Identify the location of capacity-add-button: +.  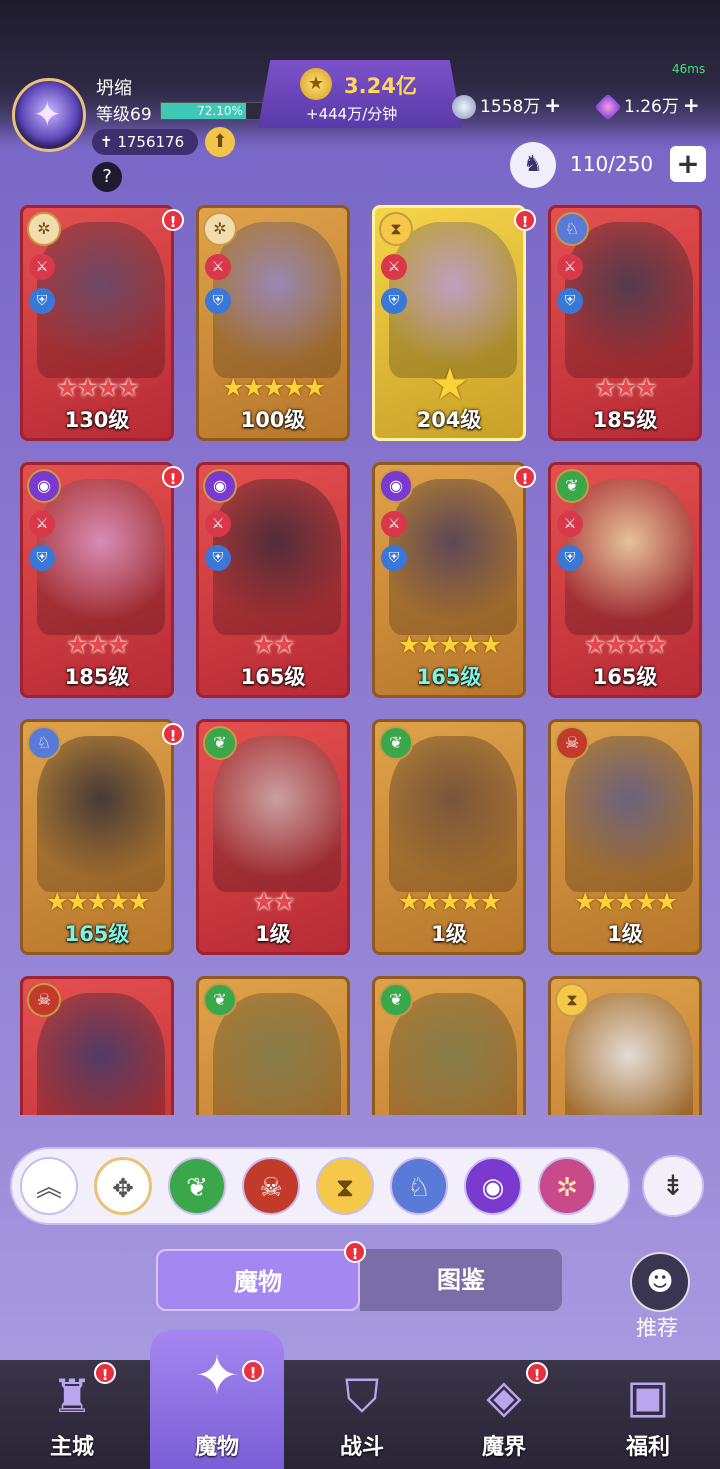
(688, 164).